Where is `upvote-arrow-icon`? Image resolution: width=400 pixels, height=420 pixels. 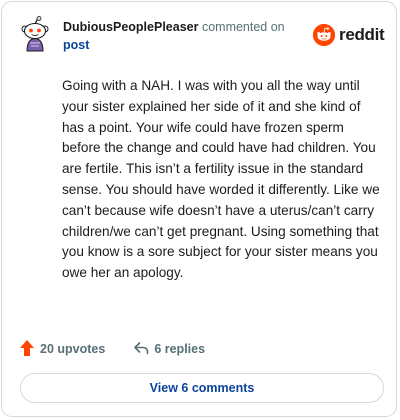
upvote-arrow-icon is located at coordinates (27, 349).